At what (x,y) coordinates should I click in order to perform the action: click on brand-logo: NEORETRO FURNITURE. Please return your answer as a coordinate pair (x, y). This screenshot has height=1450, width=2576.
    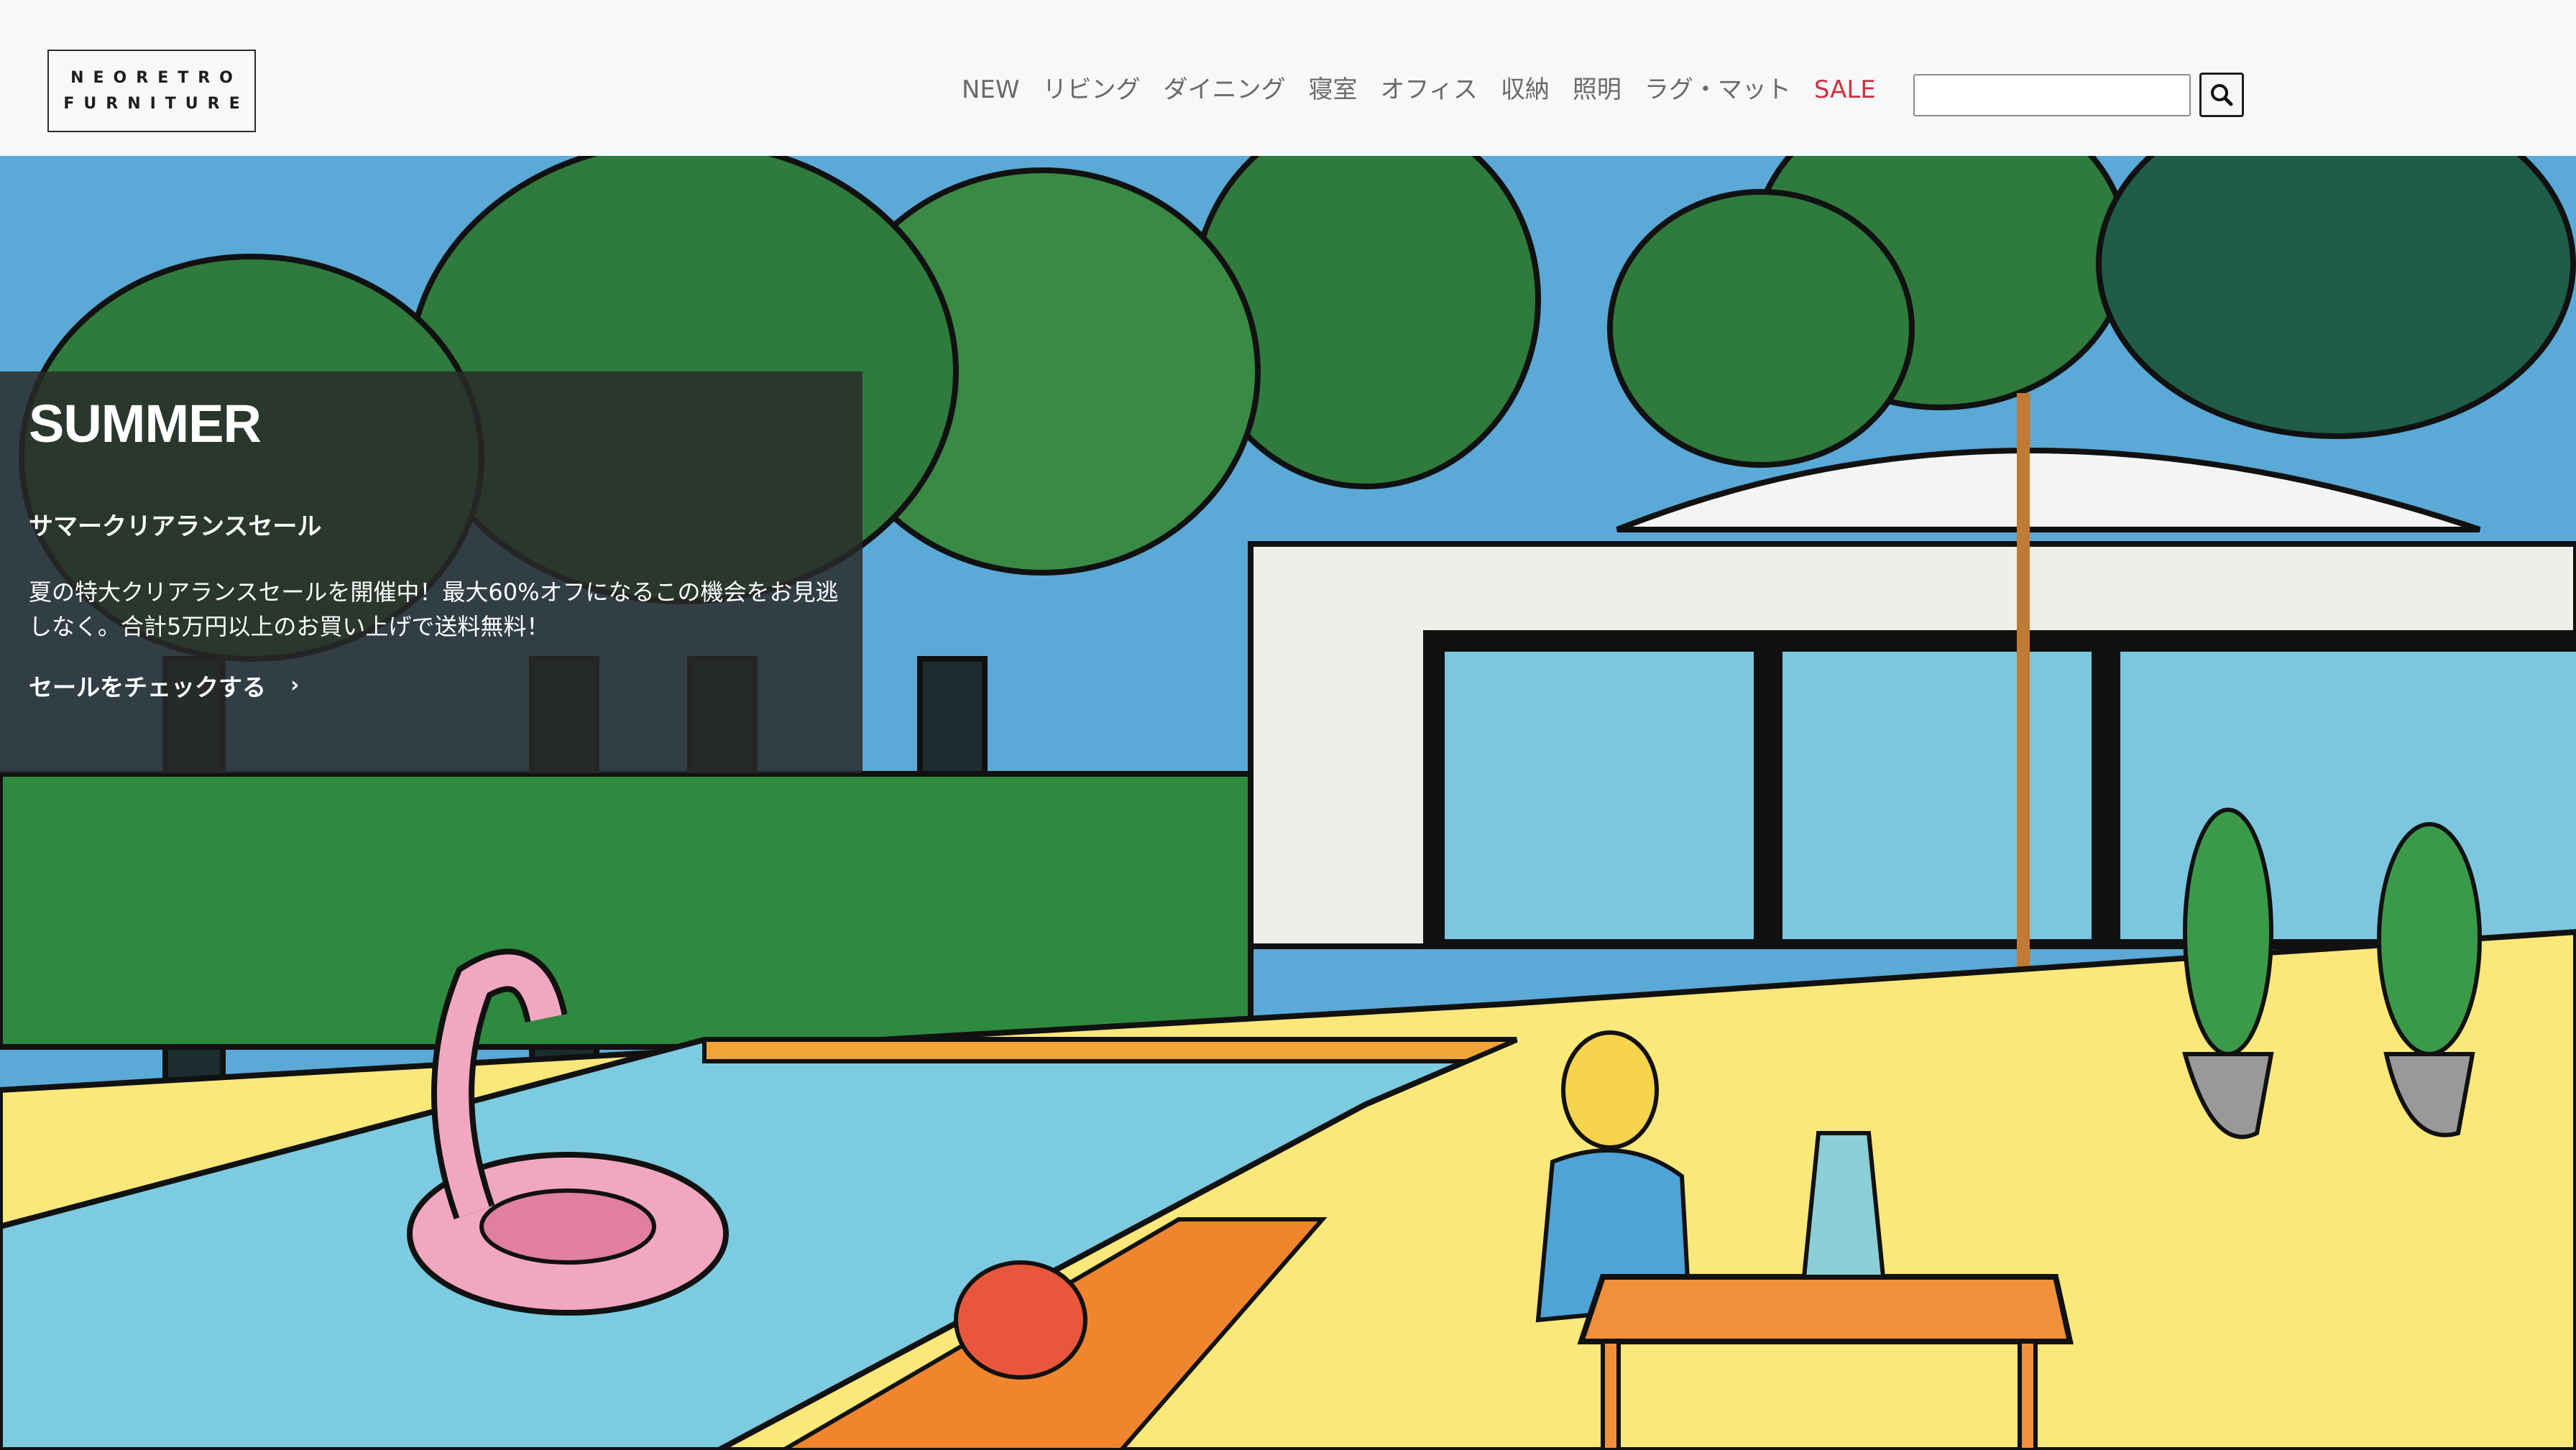
    Looking at the image, I should click on (151, 91).